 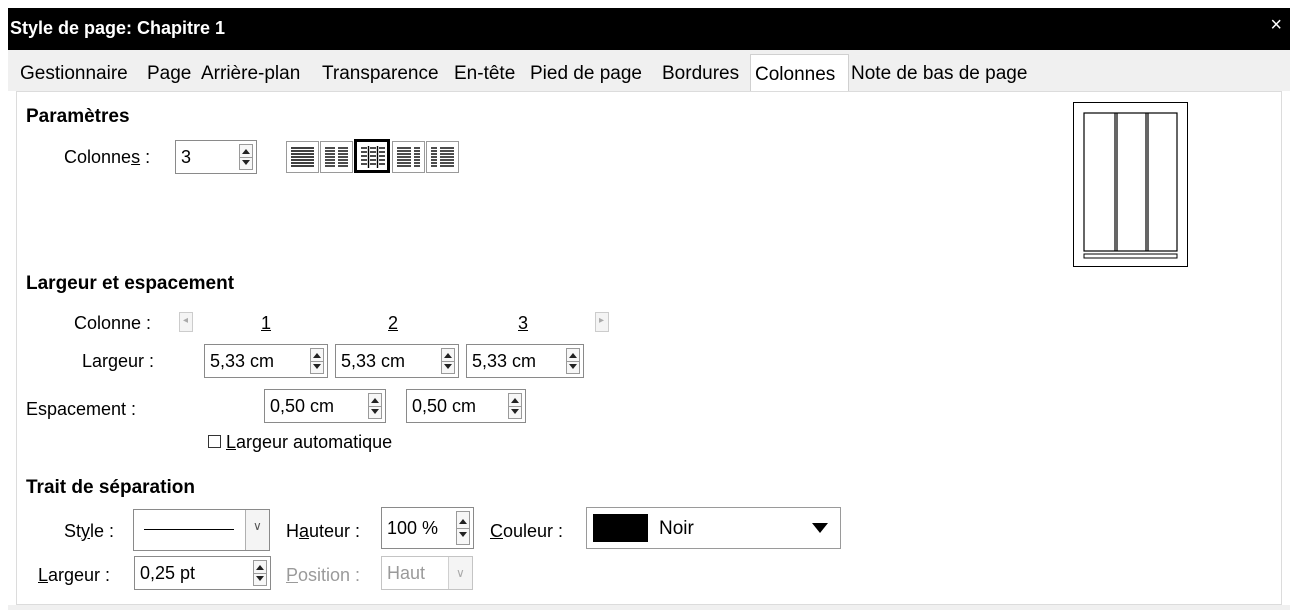 I want to click on layout-2-columns-right-wide-button, so click(x=442, y=157).